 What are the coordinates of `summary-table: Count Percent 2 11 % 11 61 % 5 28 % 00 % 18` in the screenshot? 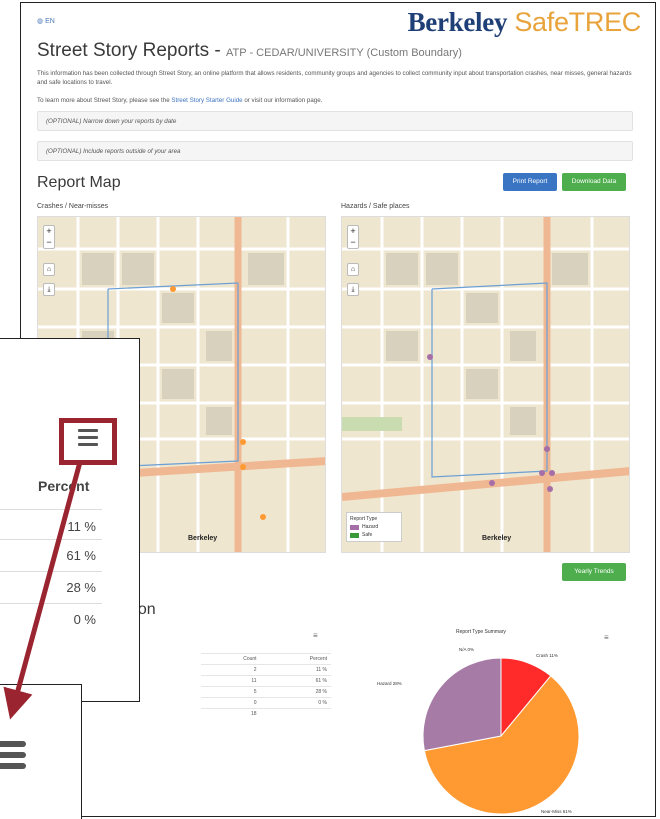 It's located at (266, 686).